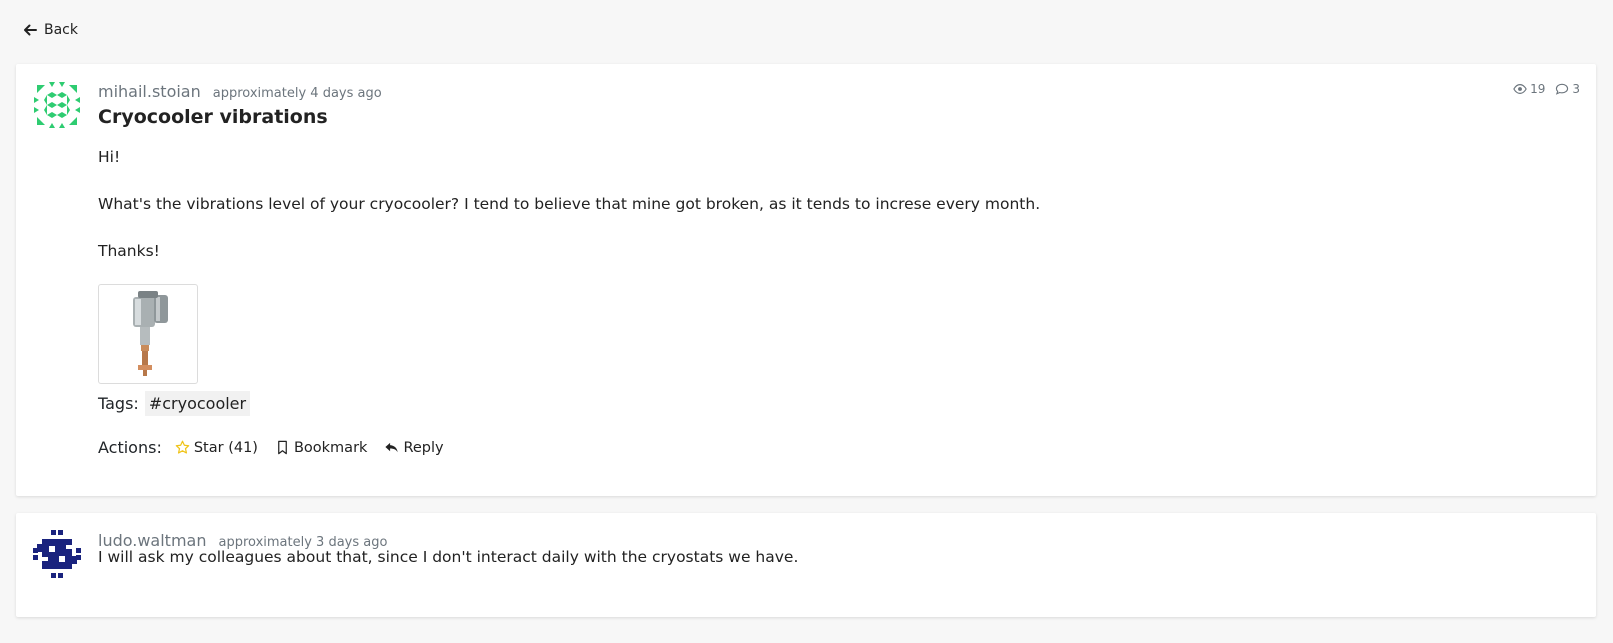 The image size is (1613, 643). I want to click on bookmark-button: Bookmark, so click(321, 448).